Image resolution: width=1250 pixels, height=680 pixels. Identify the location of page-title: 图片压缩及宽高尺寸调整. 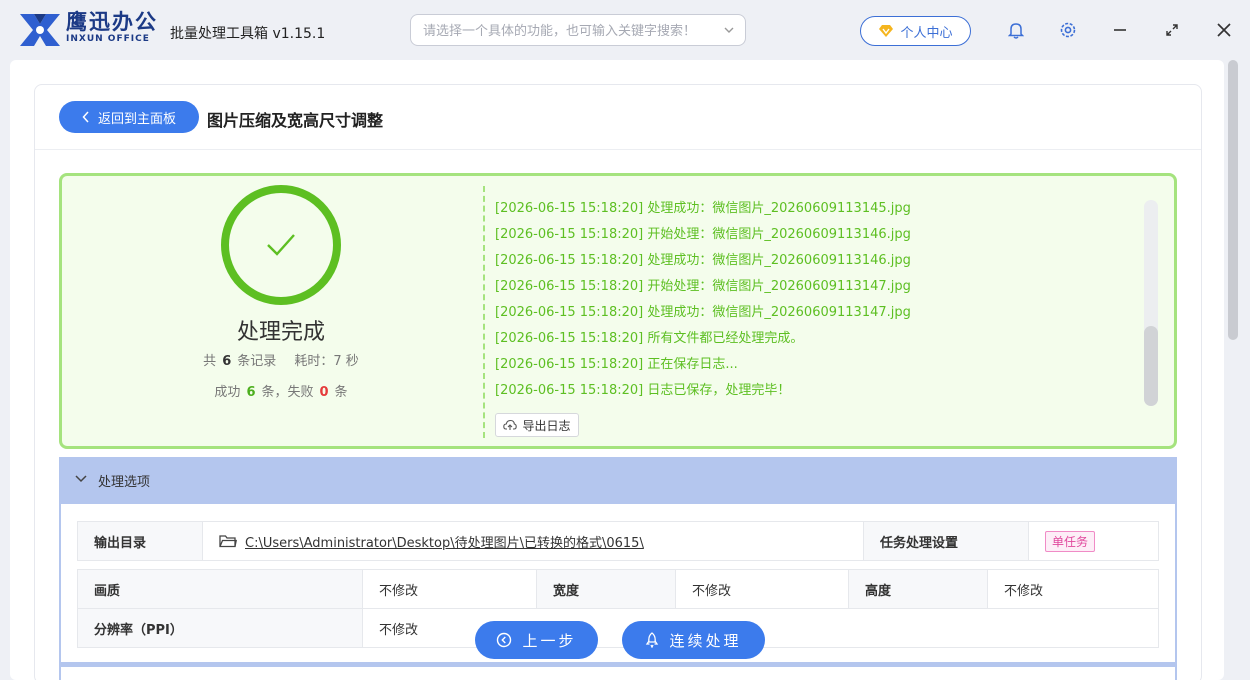
(295, 120).